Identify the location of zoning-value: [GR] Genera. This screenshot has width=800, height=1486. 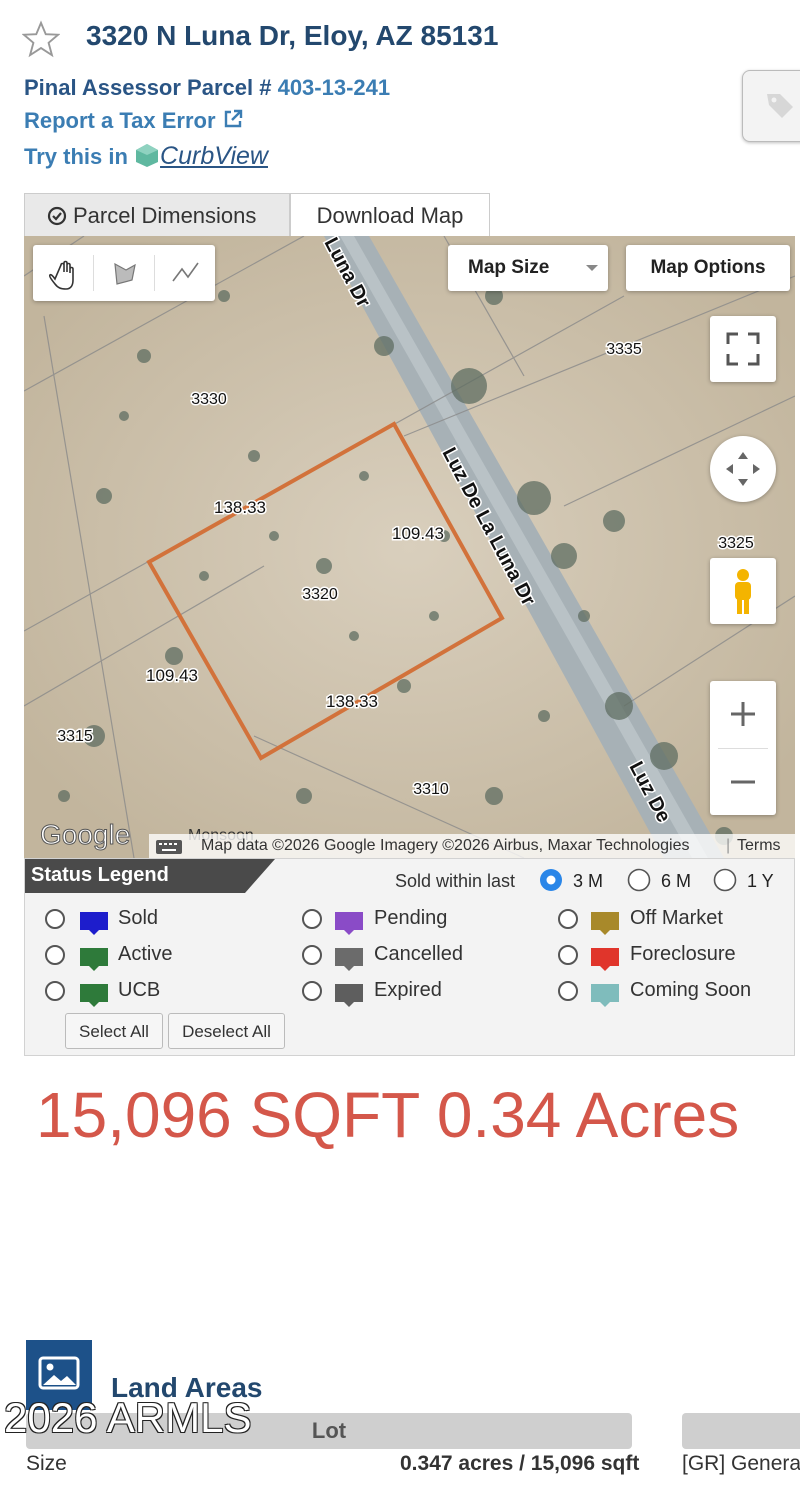
(741, 1463).